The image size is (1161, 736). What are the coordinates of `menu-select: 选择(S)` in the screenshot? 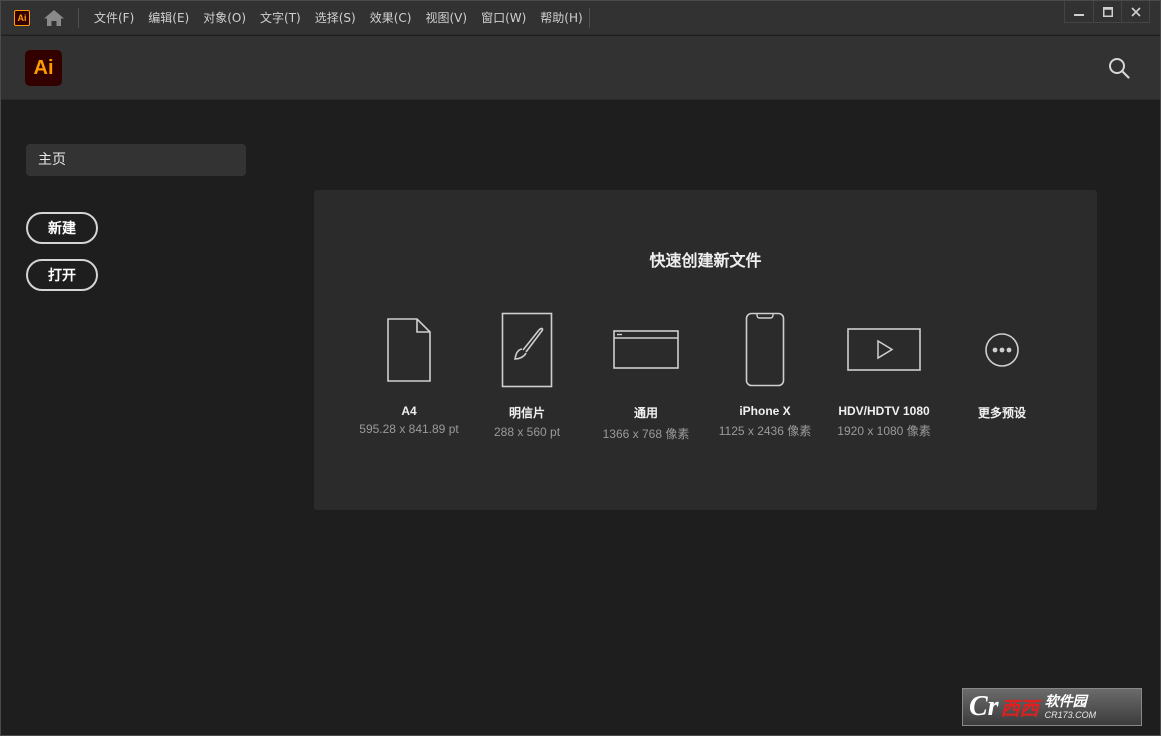 It's located at (335, 18).